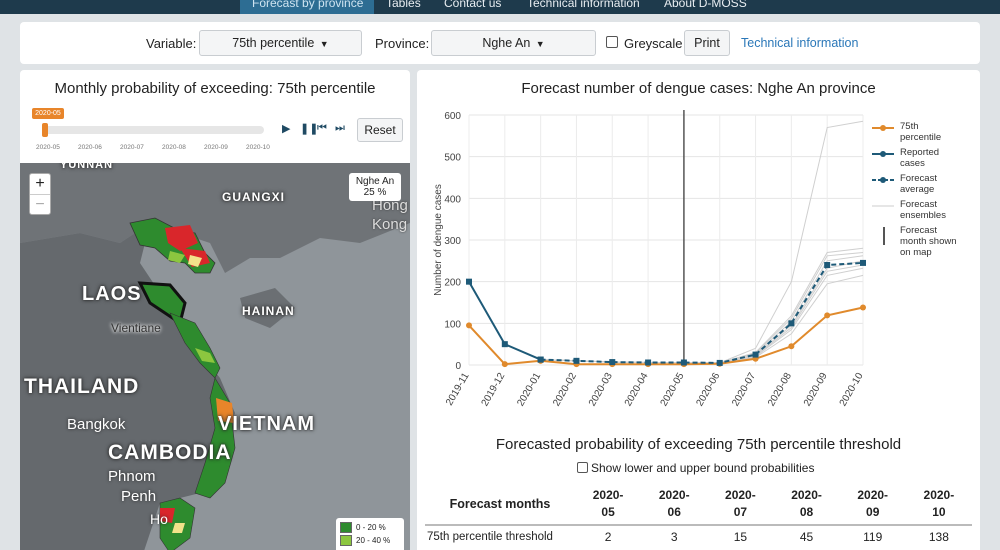  I want to click on map-infobox: Nghe An 25 %, so click(375, 187).